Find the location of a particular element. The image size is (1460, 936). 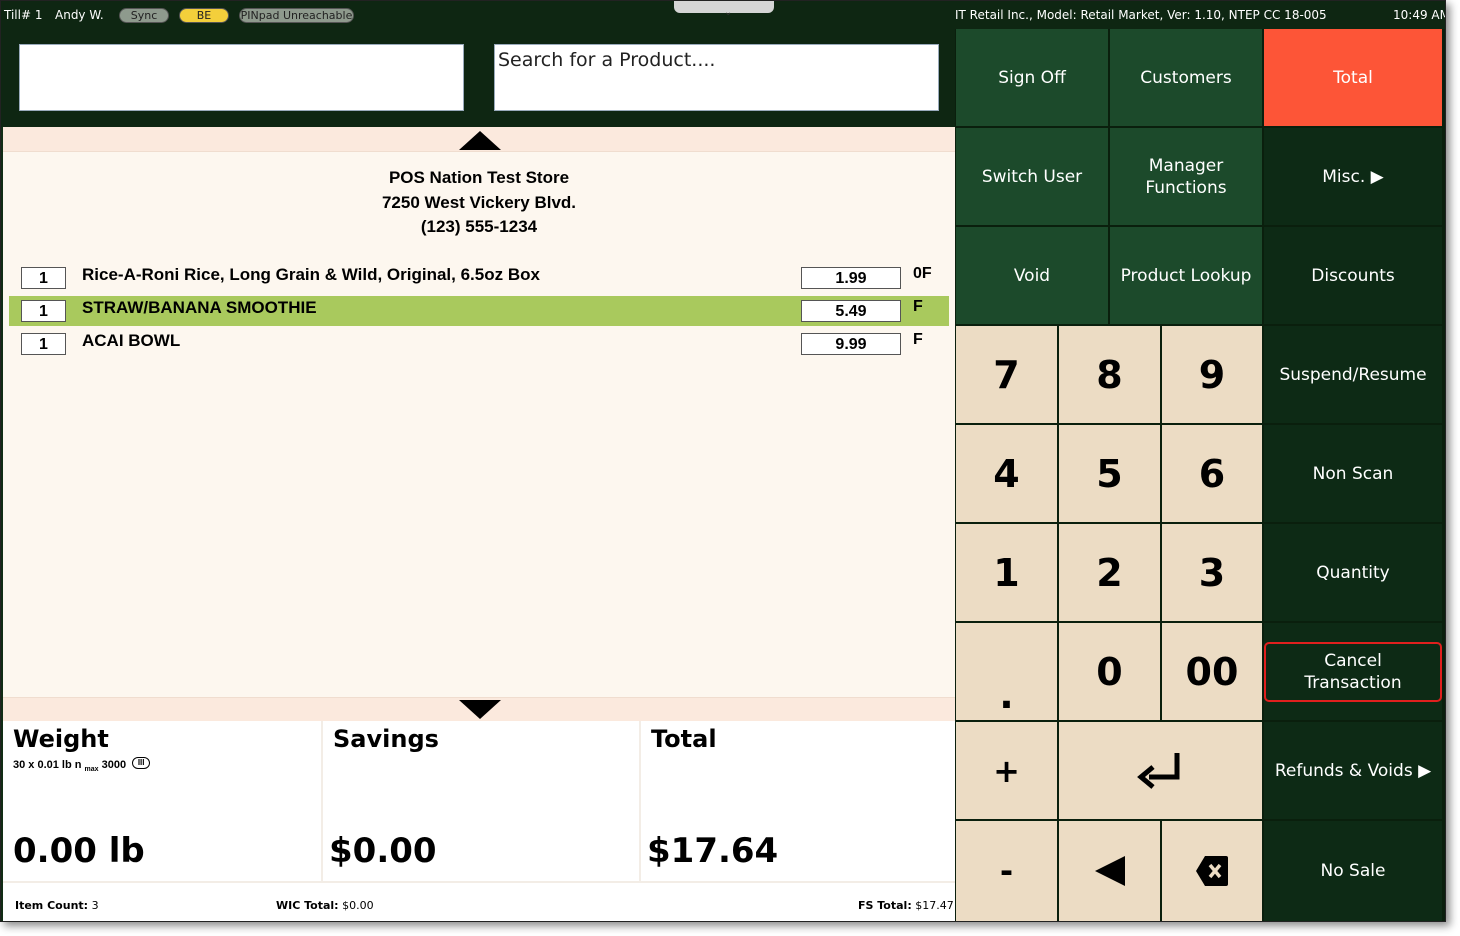

line-item-selected: 1 STRAW/BANANA SMOOTHIE 5.49 F is located at coordinates (479, 311).